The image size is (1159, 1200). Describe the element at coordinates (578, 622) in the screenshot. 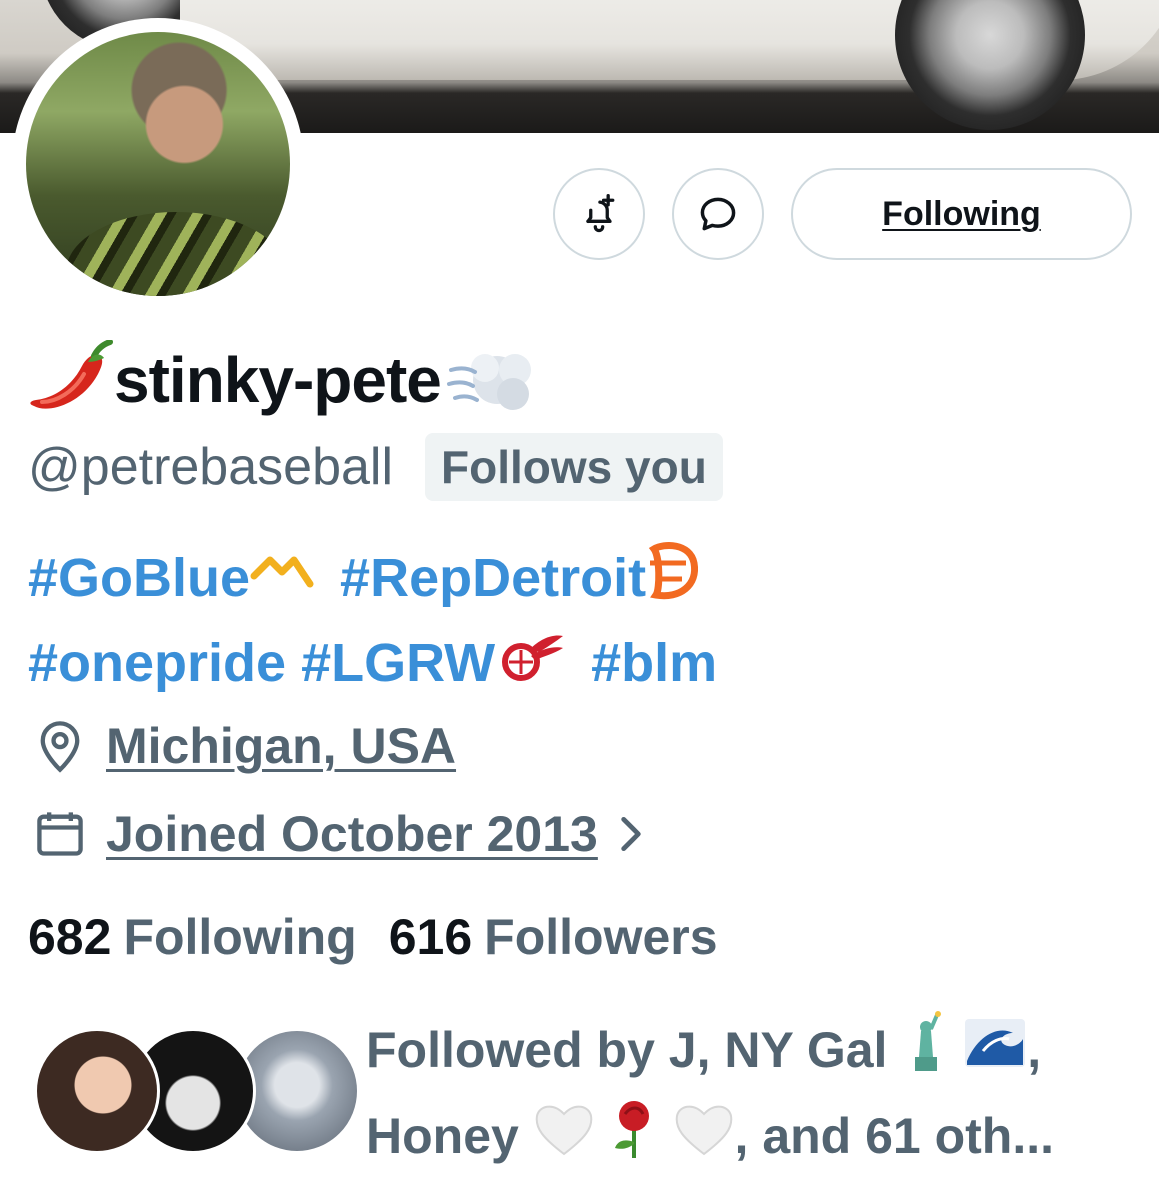

I see `profile-bio: #GoBlue #RepDetroit #onepride #LGRW #blm` at that location.